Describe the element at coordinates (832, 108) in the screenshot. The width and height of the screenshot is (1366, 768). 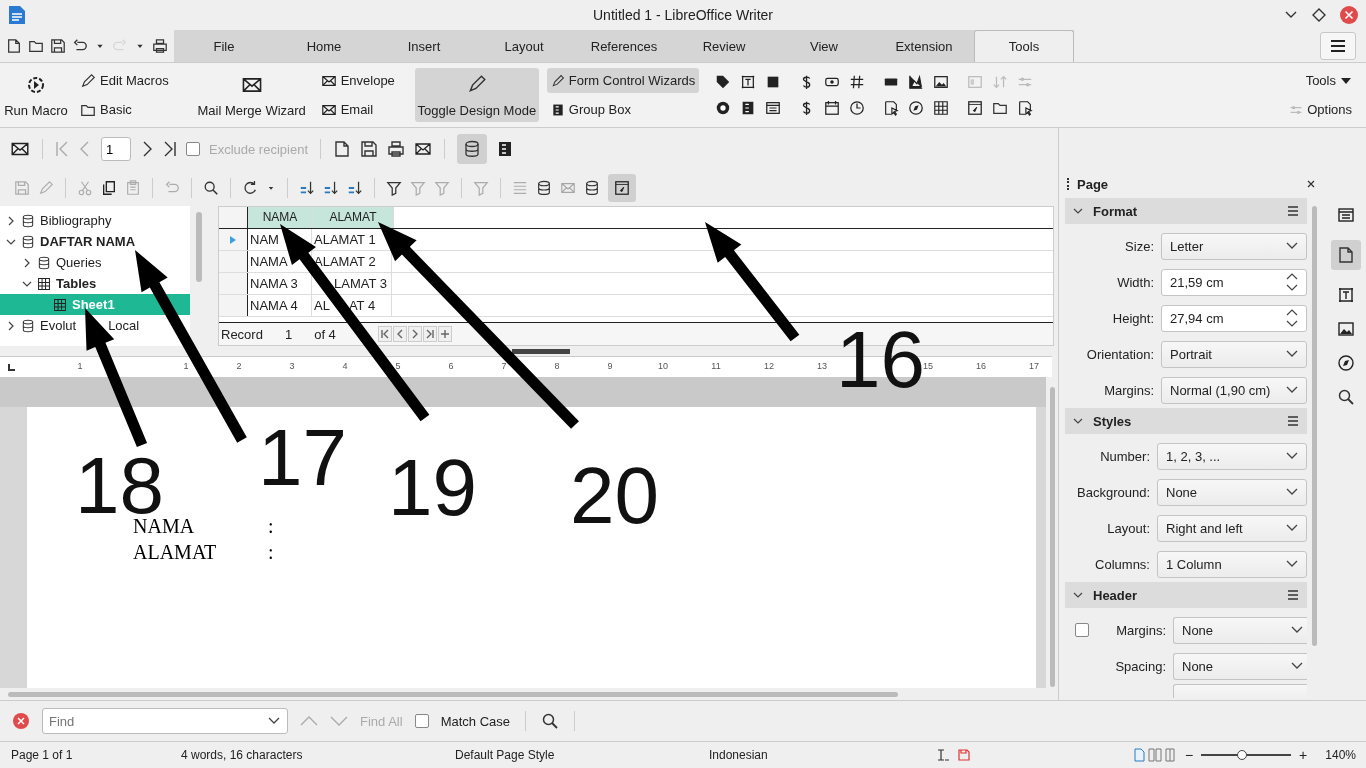
I see `calendar-icon` at that location.